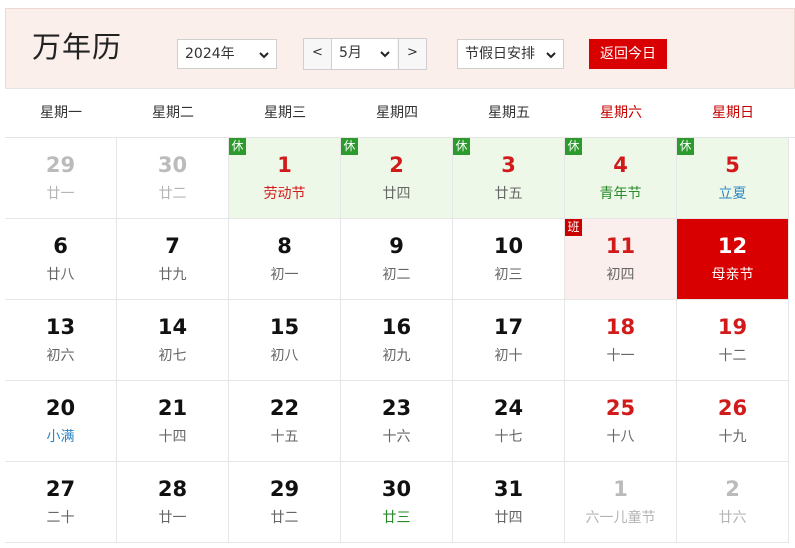 This screenshot has height=548, width=795. What do you see at coordinates (60, 246) in the screenshot?
I see `day-number: 6` at bounding box center [60, 246].